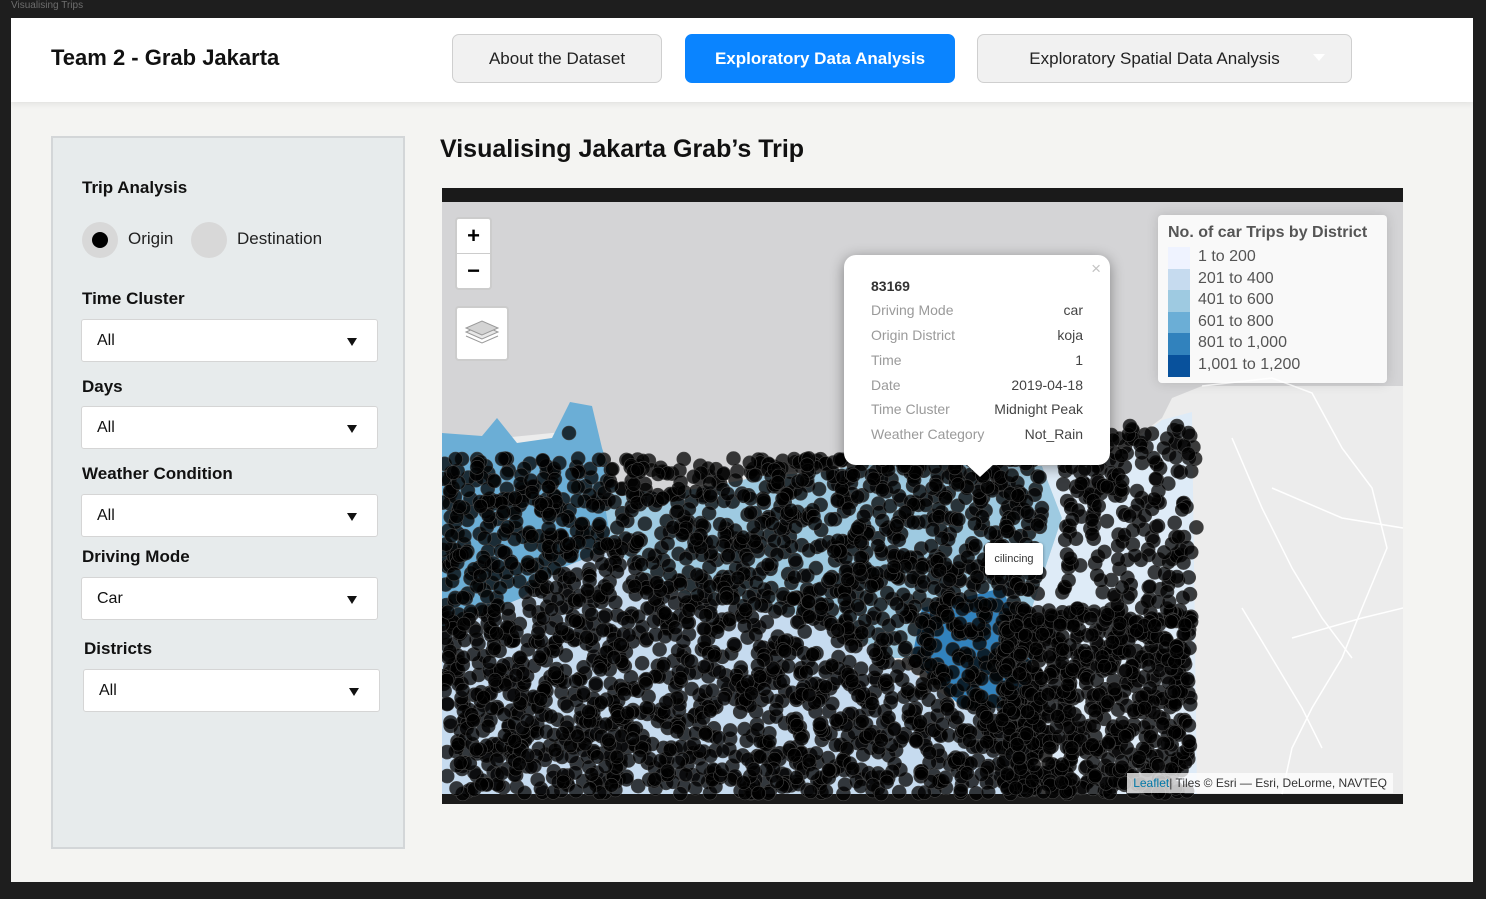 The width and height of the screenshot is (1486, 899). What do you see at coordinates (1096, 269) in the screenshot?
I see `close-icon: ×` at bounding box center [1096, 269].